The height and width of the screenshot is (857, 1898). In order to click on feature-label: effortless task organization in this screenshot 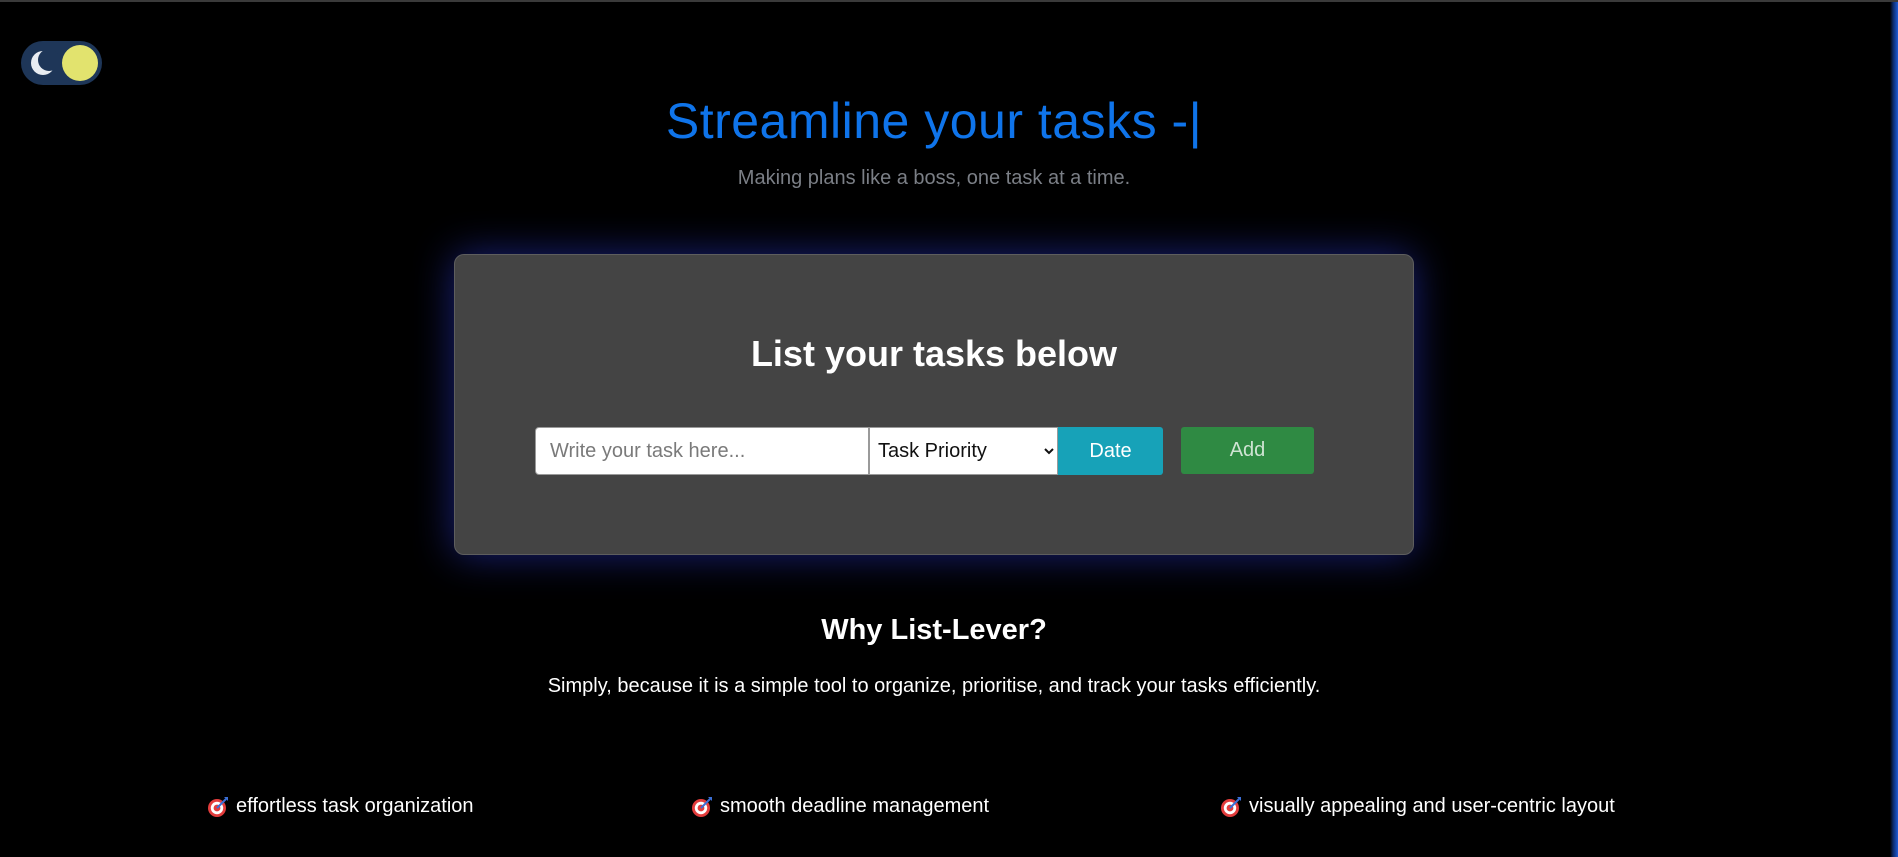, I will do `click(355, 806)`.